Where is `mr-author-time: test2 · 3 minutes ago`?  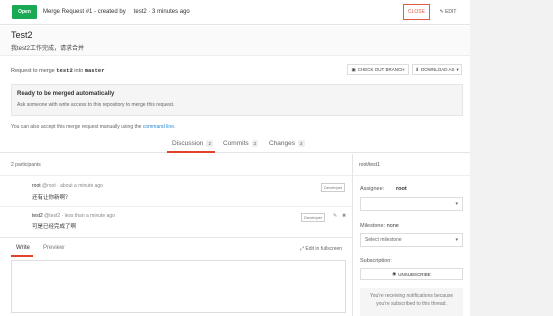 mr-author-time: test2 · 3 minutes ago is located at coordinates (161, 12).